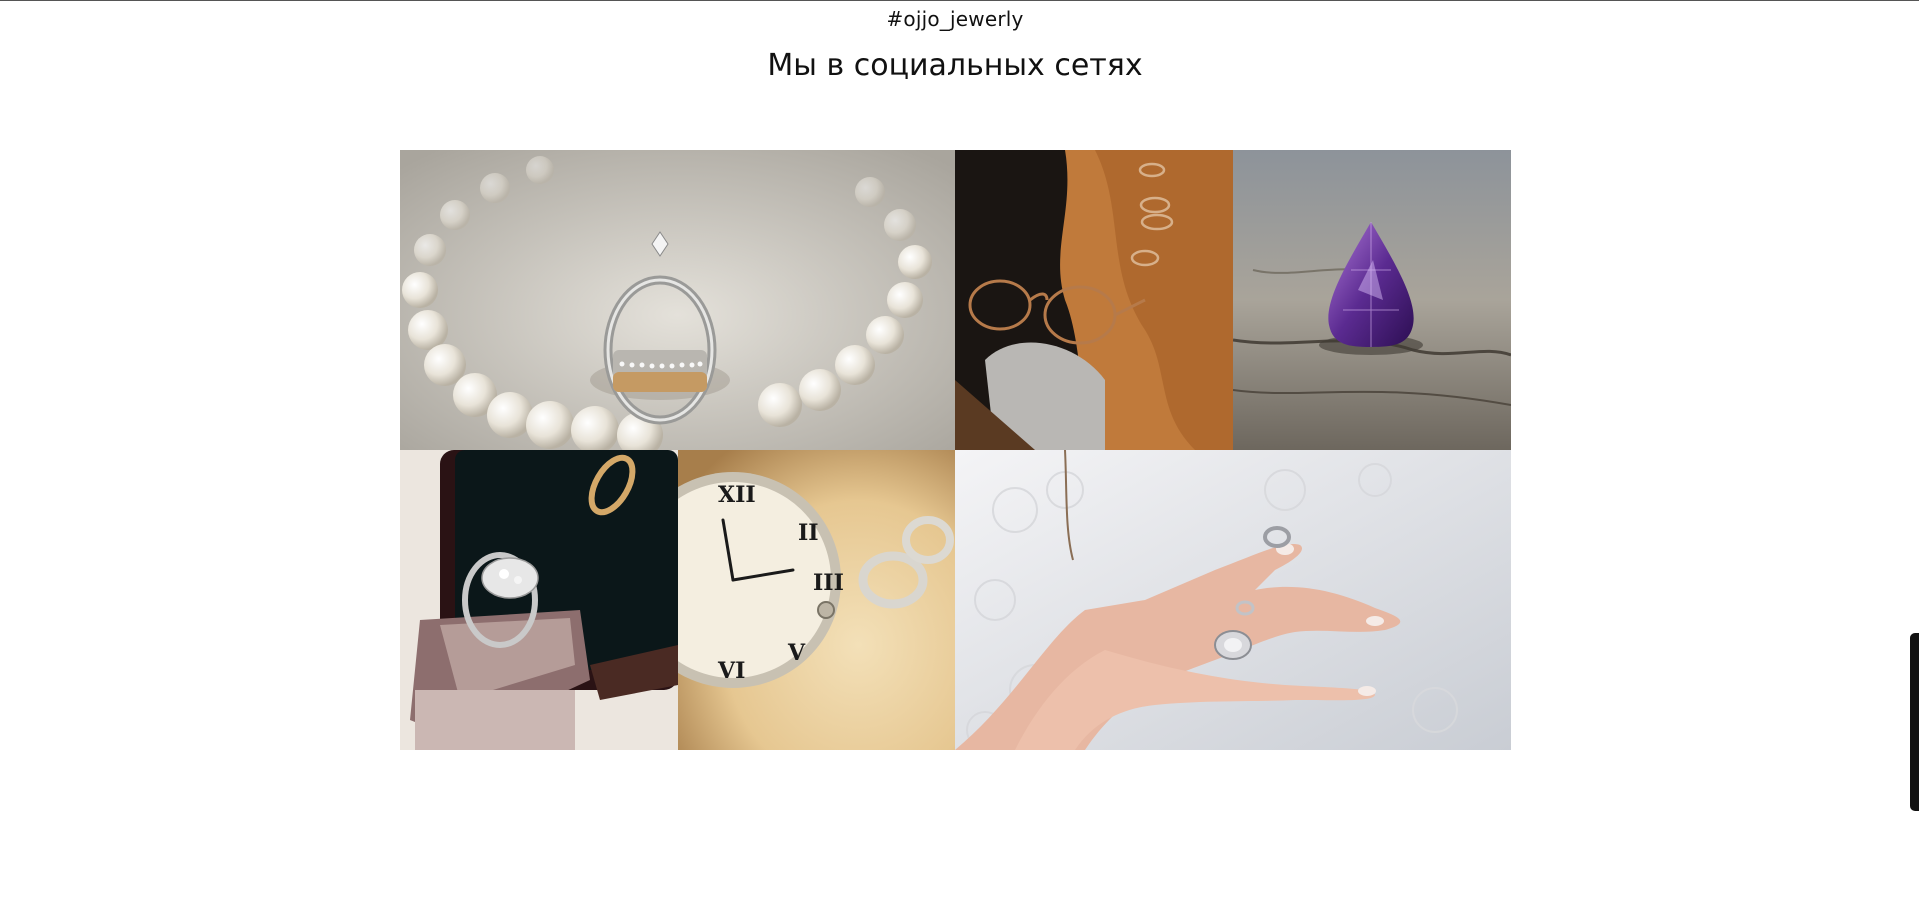 This screenshot has height=898, width=1919. I want to click on scrollbar-thumb, so click(1914, 722).